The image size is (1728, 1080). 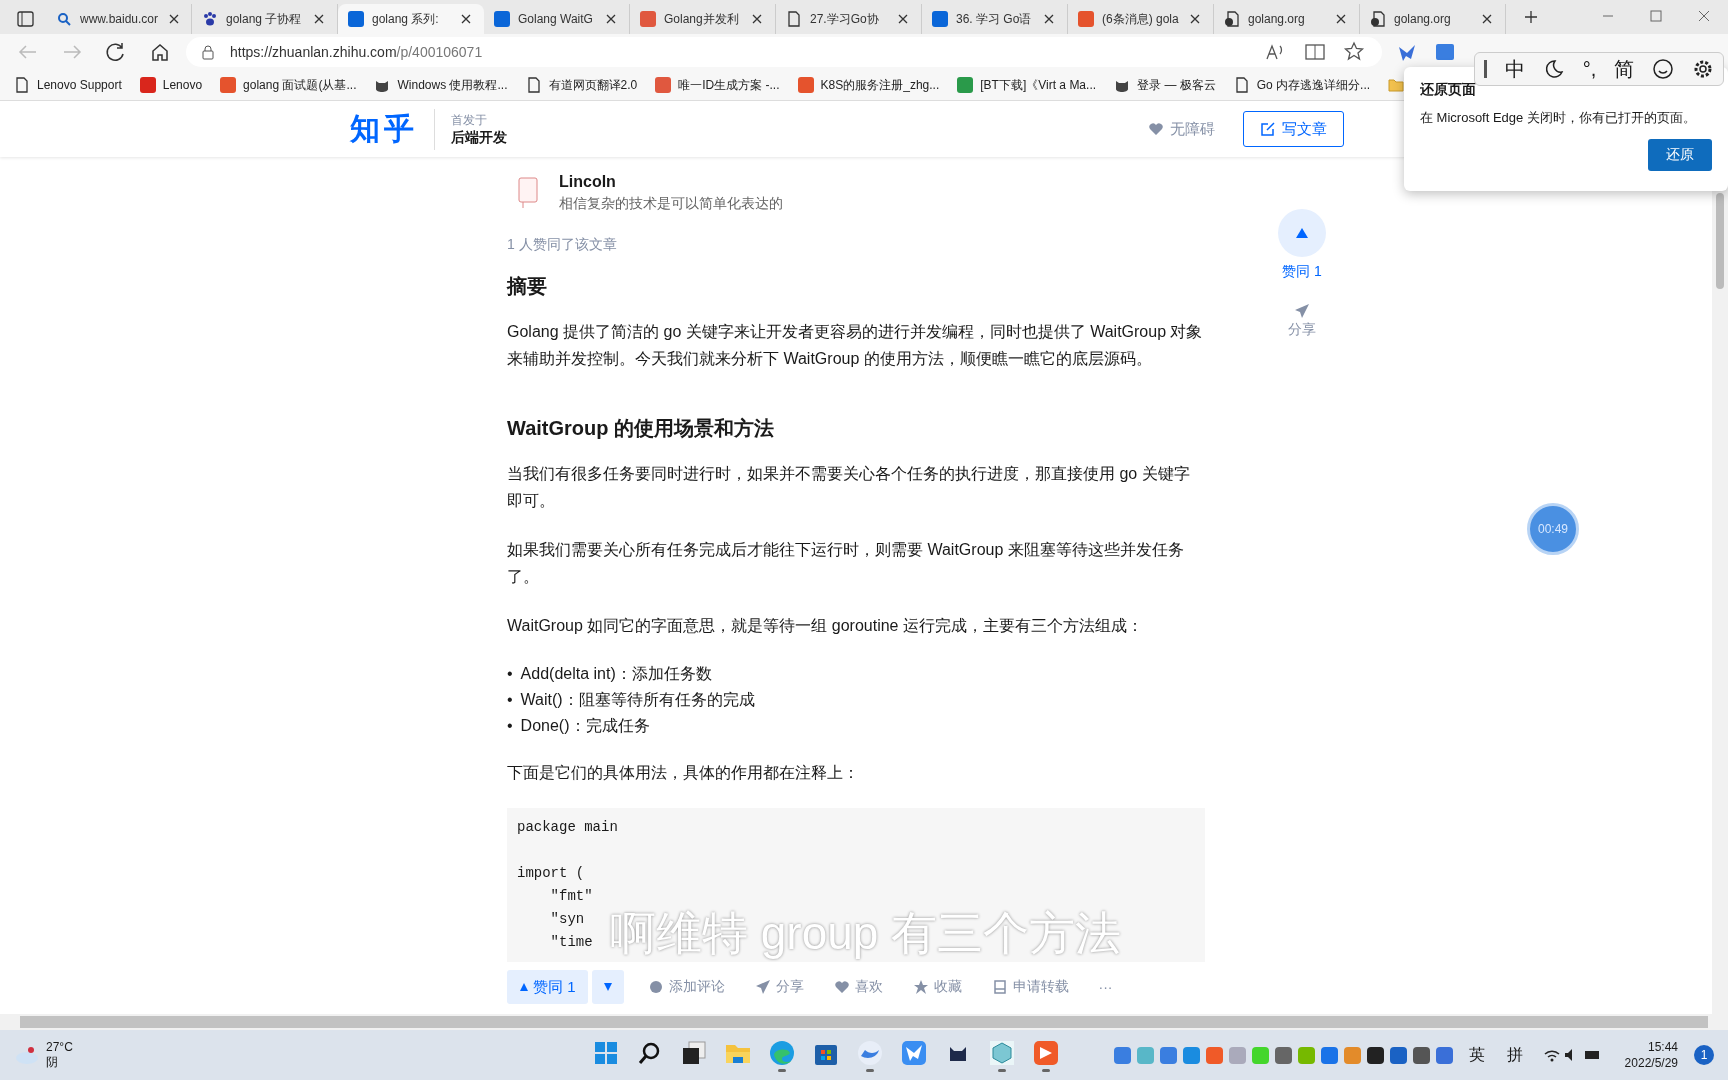 What do you see at coordinates (1002, 1052) in the screenshot?
I see `cube-icon` at bounding box center [1002, 1052].